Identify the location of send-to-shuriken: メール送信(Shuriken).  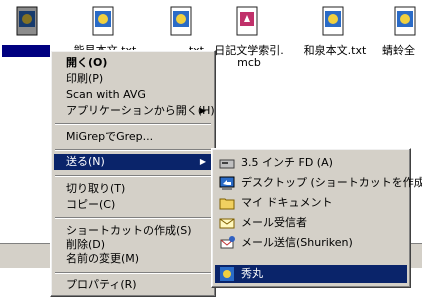
(311, 243).